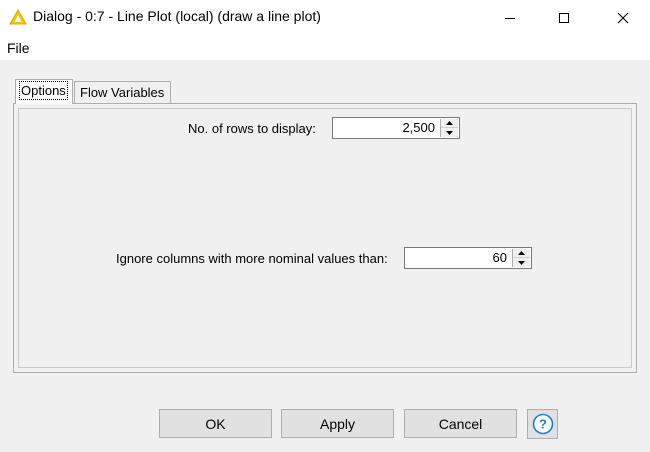 This screenshot has height=452, width=650. I want to click on rows-spinner-buttons, so click(449, 128).